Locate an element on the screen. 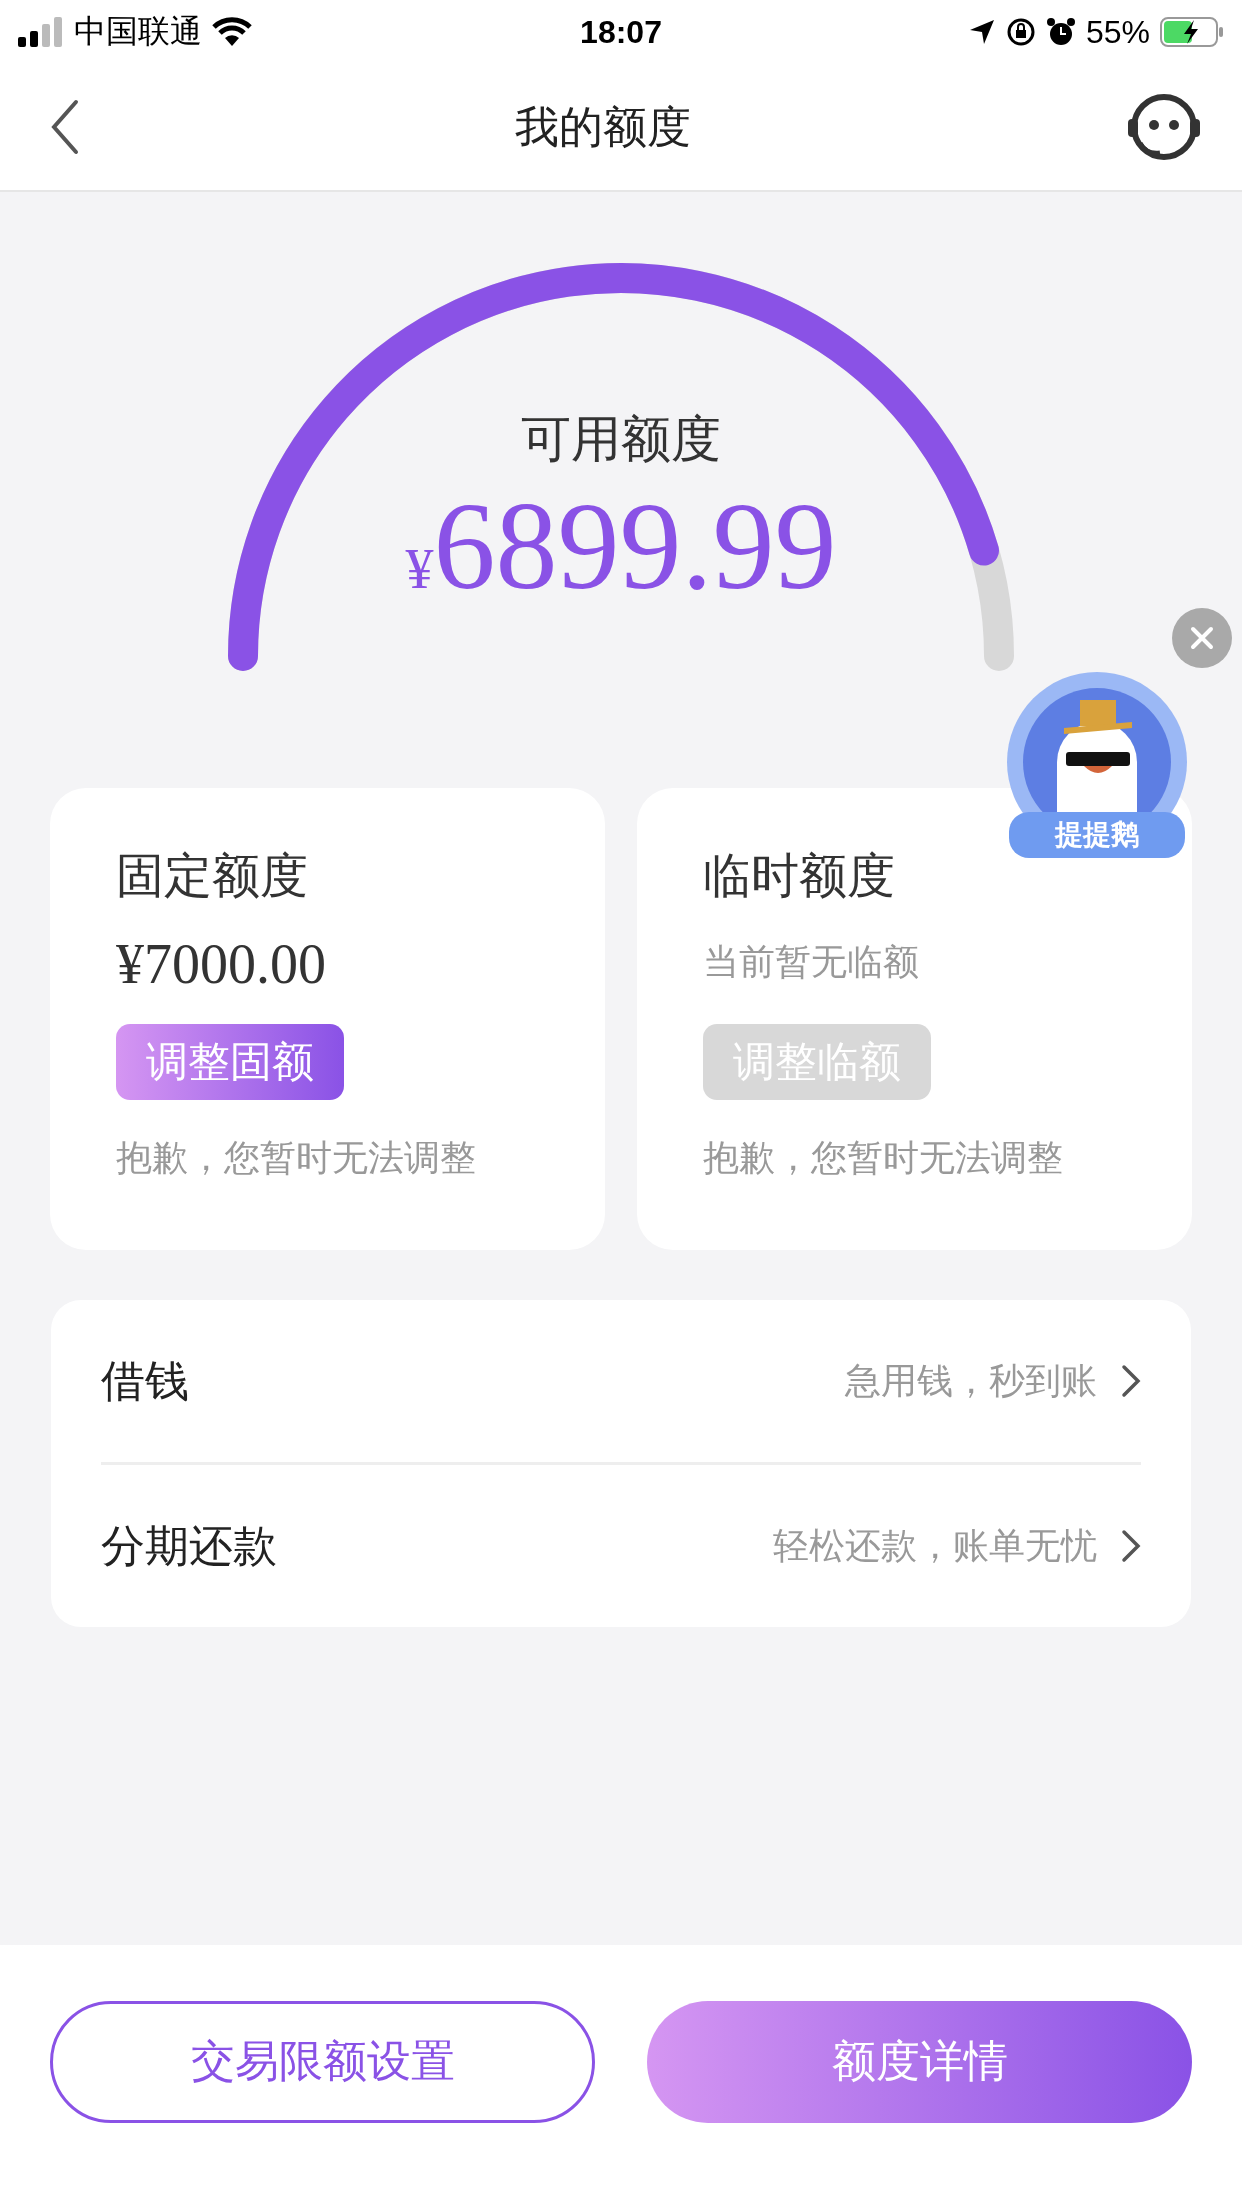  alarm-icon is located at coordinates (1060, 32).